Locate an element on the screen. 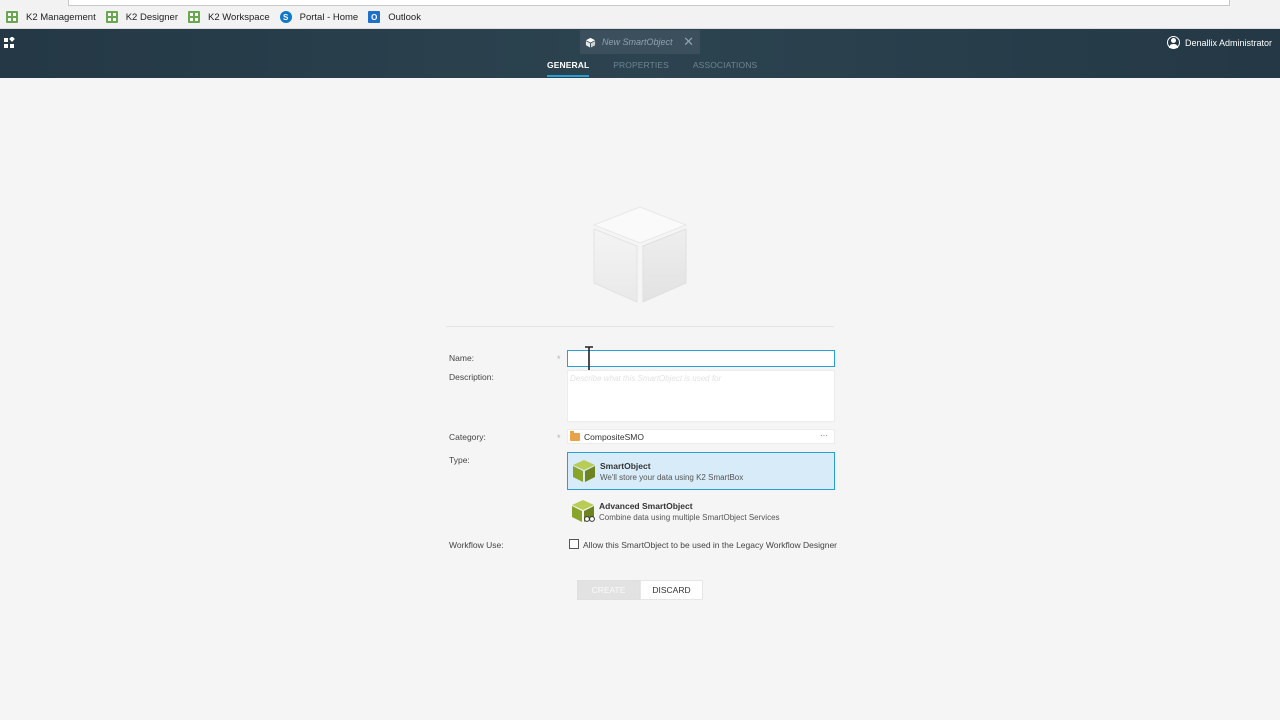 This screenshot has width=1280, height=720. bookmark-label: K2 Designer is located at coordinates (151, 17).